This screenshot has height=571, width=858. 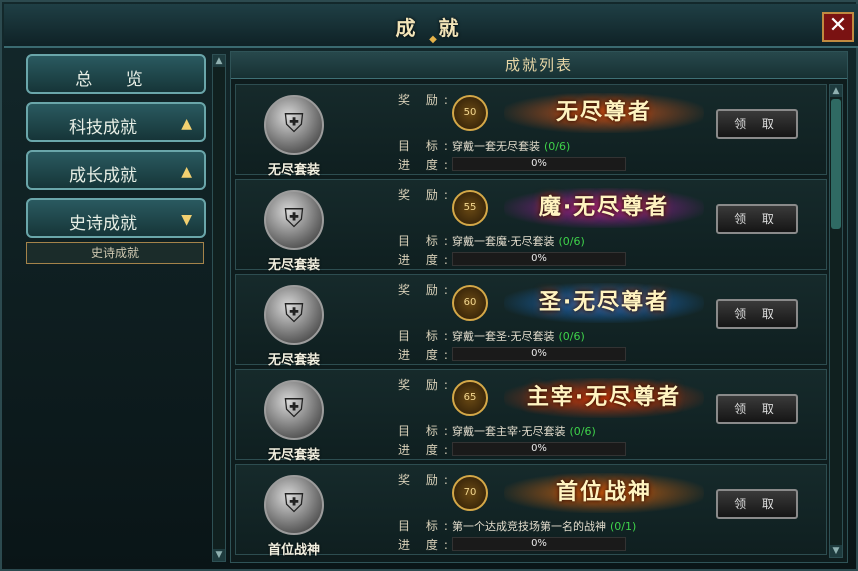 I want to click on target-text: 穿戴一套魔·无尽套装 (0/6), so click(x=518, y=241).